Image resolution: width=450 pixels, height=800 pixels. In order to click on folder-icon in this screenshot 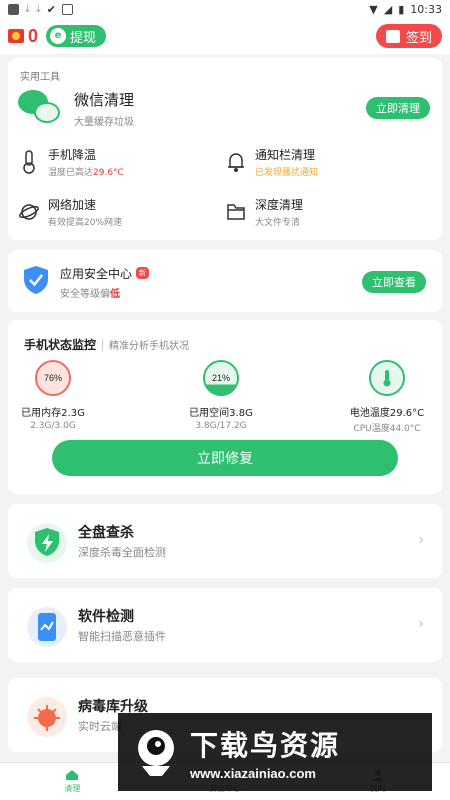, I will do `click(236, 212)`.